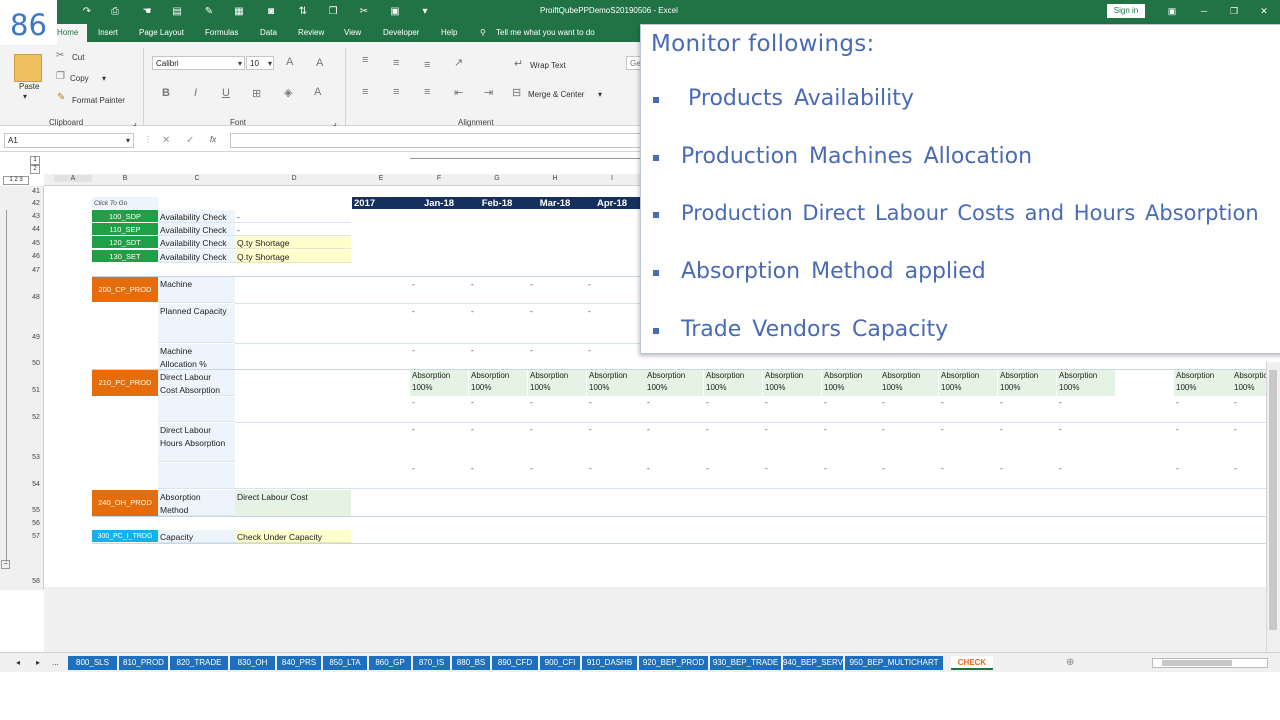  I want to click on sheet-tab-890-cfd: 890_CFD, so click(515, 663).